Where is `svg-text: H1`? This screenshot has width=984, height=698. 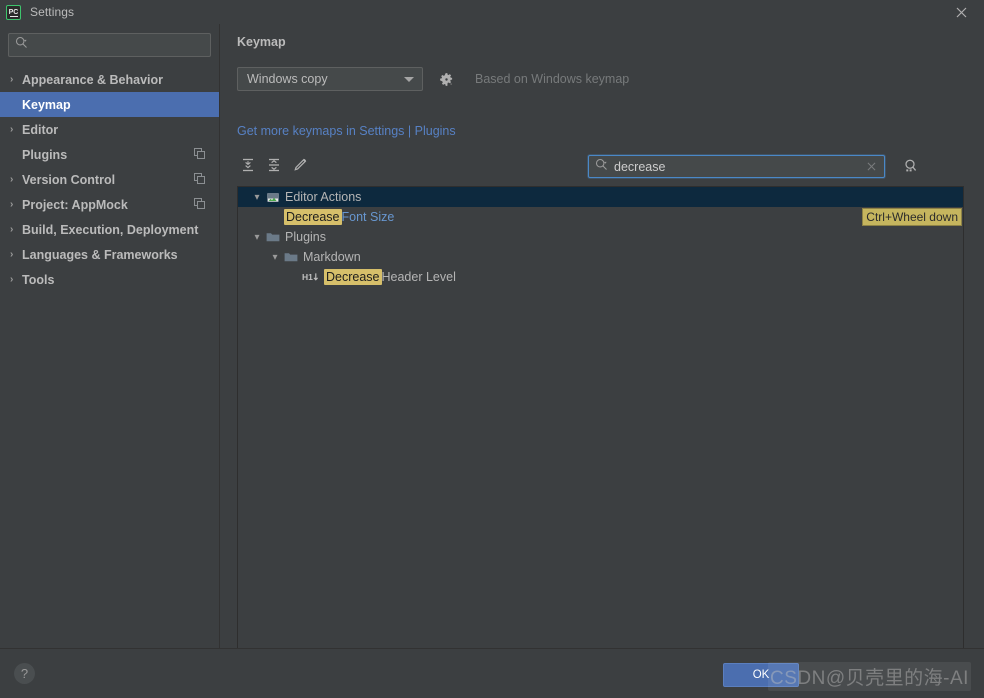 svg-text: H1 is located at coordinates (307, 277).